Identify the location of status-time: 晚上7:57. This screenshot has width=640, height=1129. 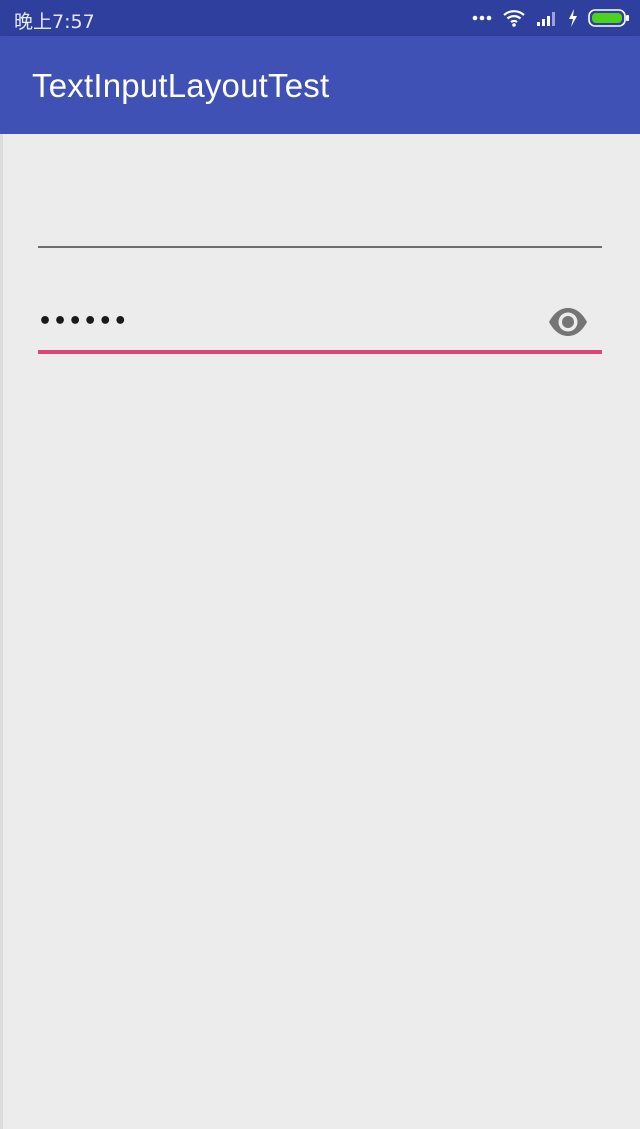
(54, 22).